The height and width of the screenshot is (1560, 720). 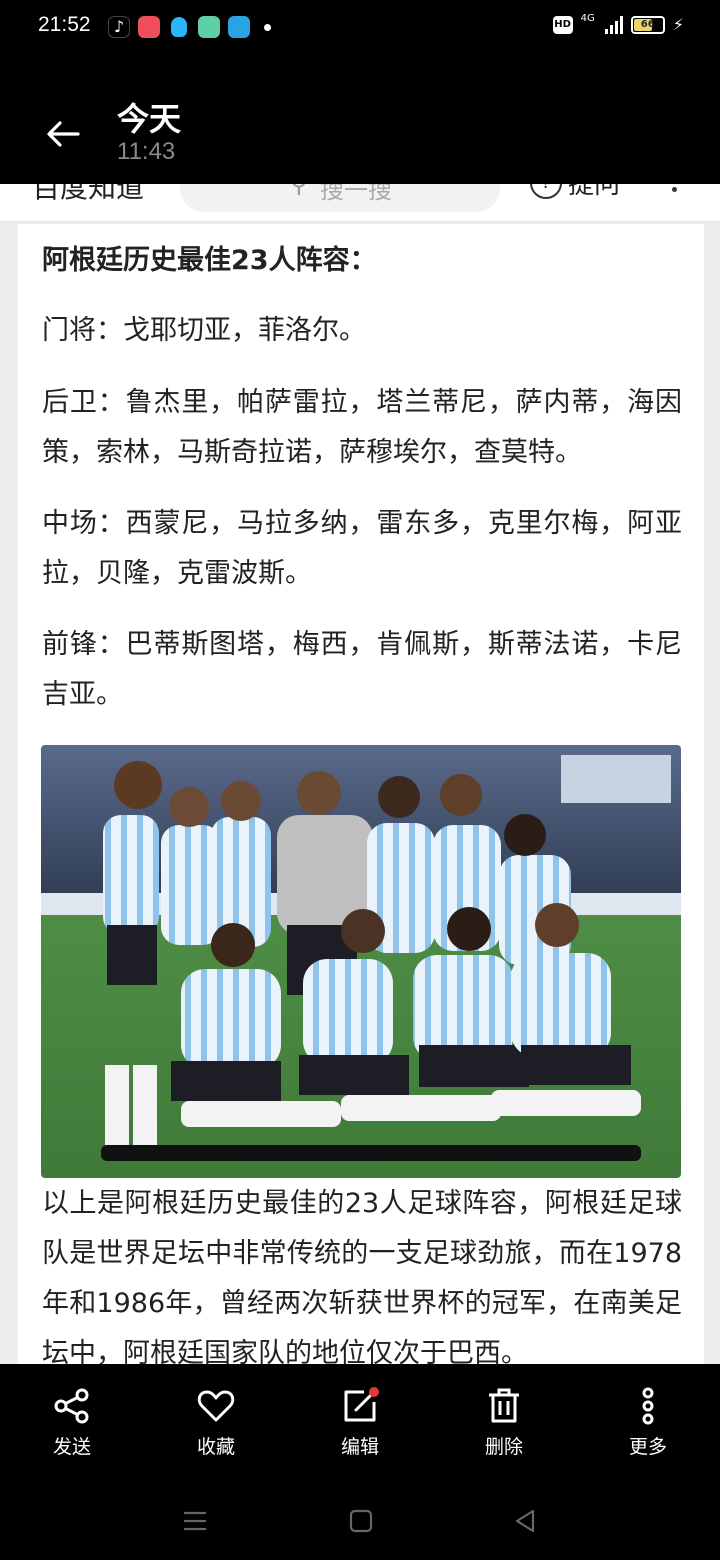 I want to click on search-icon: ⚲, so click(x=299, y=191).